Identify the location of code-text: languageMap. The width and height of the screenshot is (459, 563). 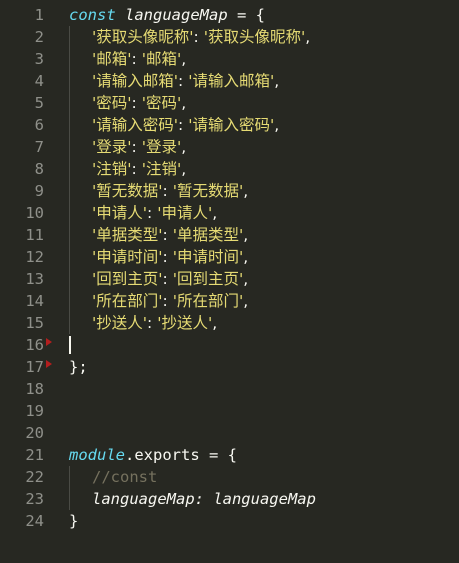
(204, 499).